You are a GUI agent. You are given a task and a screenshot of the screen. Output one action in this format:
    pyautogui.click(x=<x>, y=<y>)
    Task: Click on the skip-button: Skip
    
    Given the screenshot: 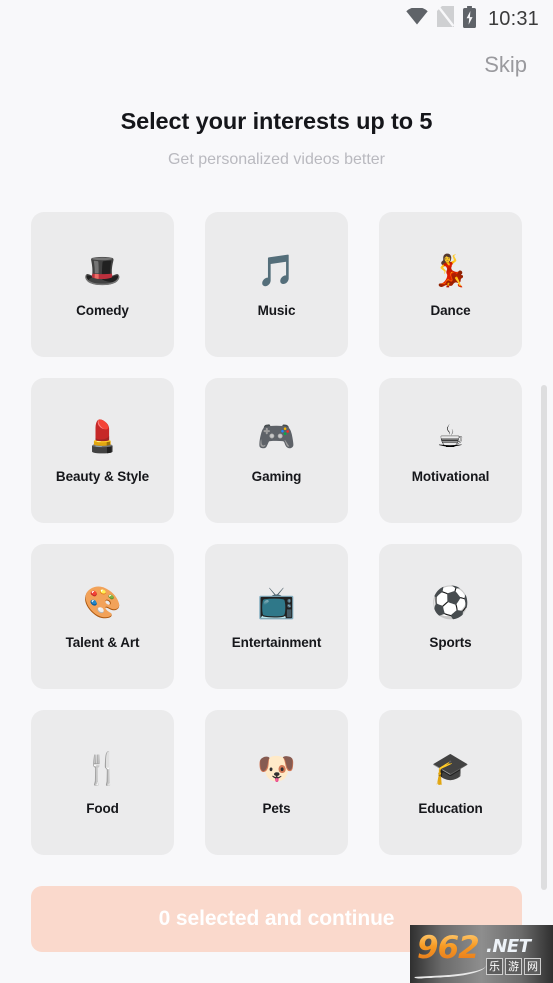 What is the action you would take?
    pyautogui.click(x=505, y=65)
    